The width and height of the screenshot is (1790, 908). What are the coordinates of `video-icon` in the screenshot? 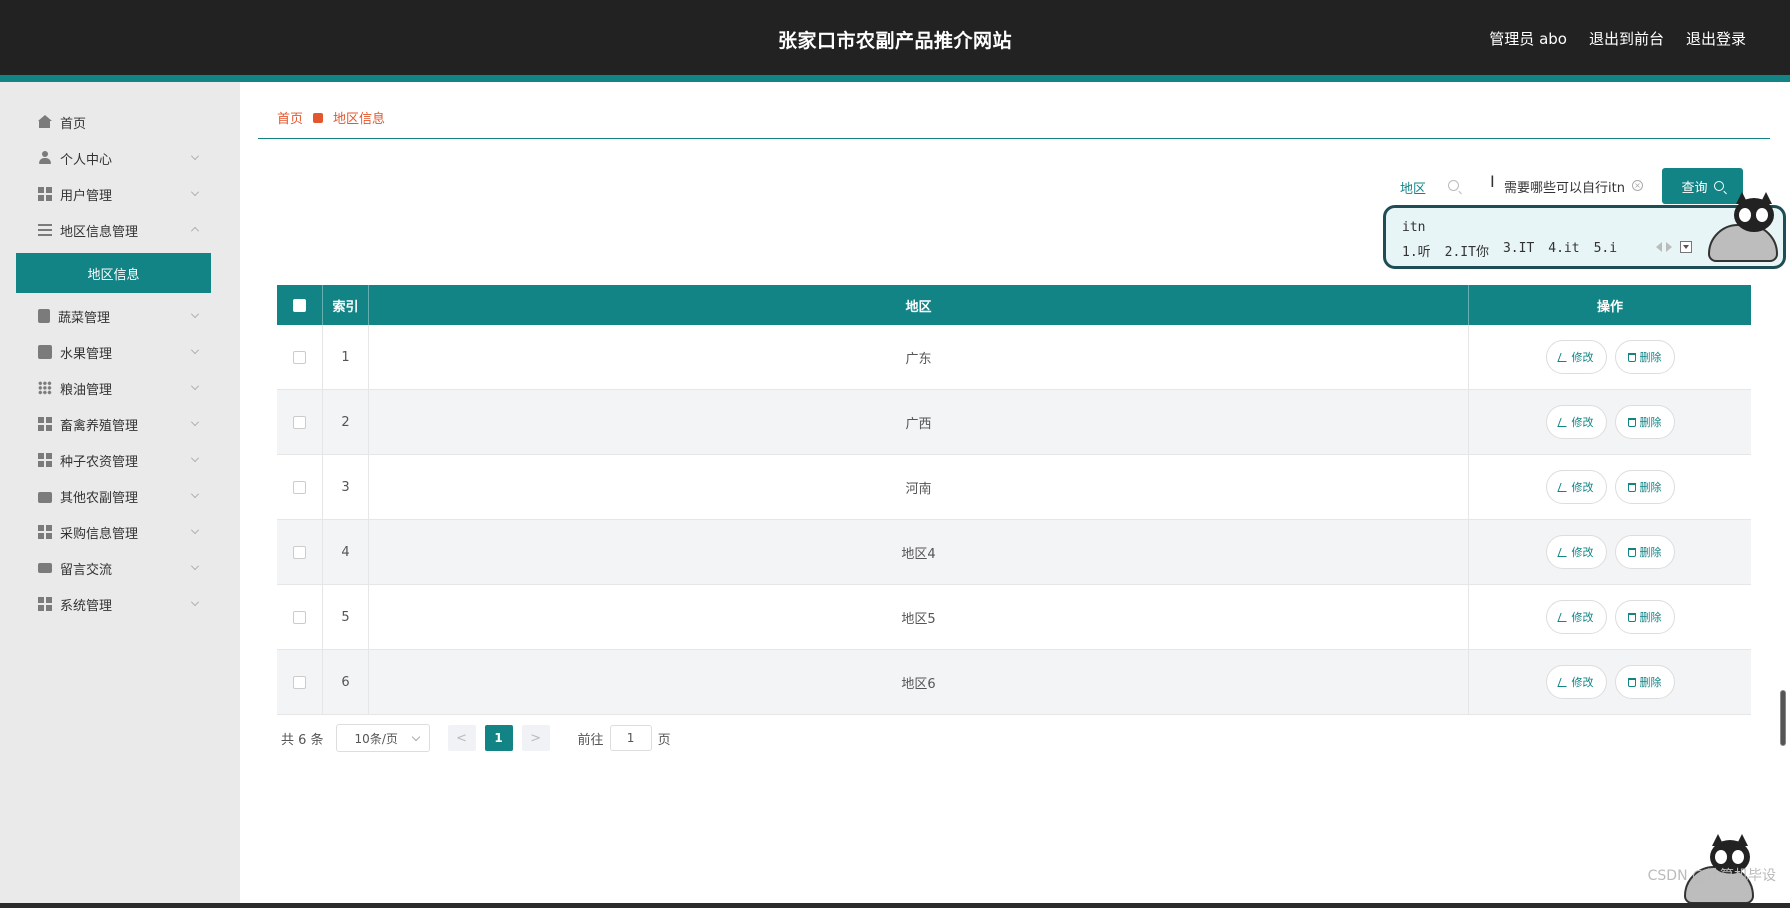 It's located at (45, 568).